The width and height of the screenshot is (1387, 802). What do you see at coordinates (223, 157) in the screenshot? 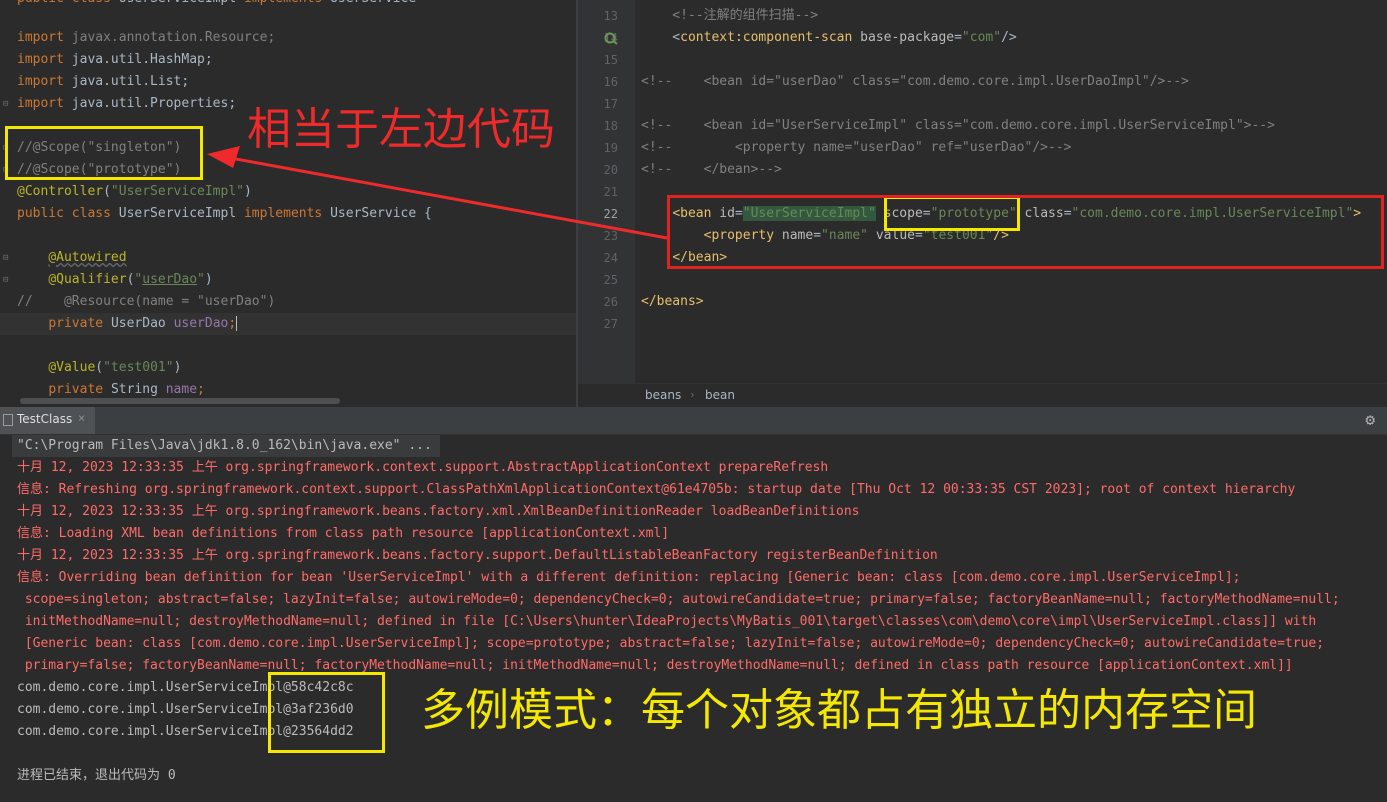
I see `arrow-head-icon` at bounding box center [223, 157].